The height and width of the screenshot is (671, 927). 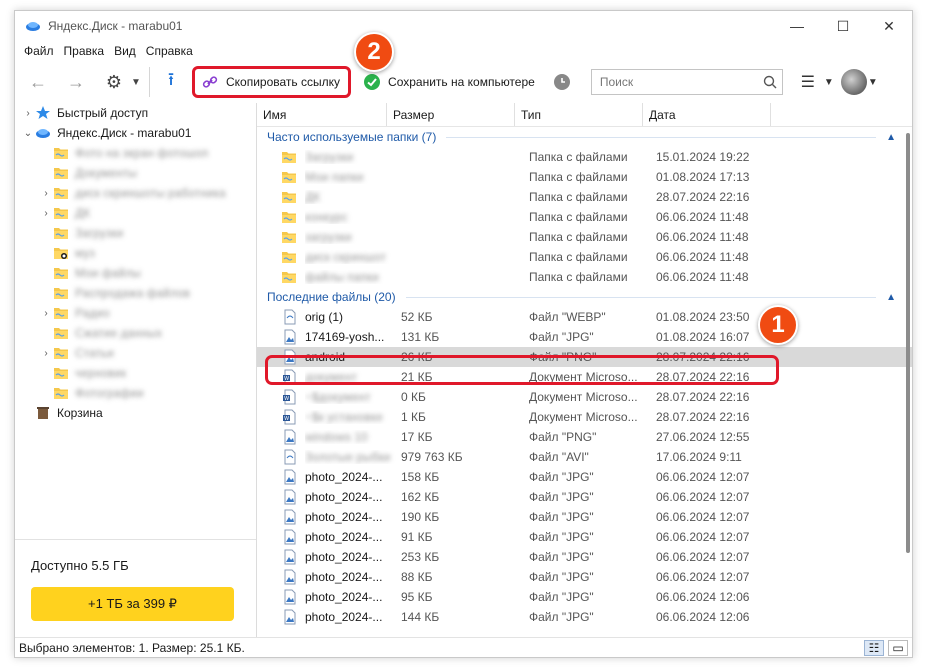 What do you see at coordinates (84, 51) in the screenshot?
I see `menu-edit: Правка` at bounding box center [84, 51].